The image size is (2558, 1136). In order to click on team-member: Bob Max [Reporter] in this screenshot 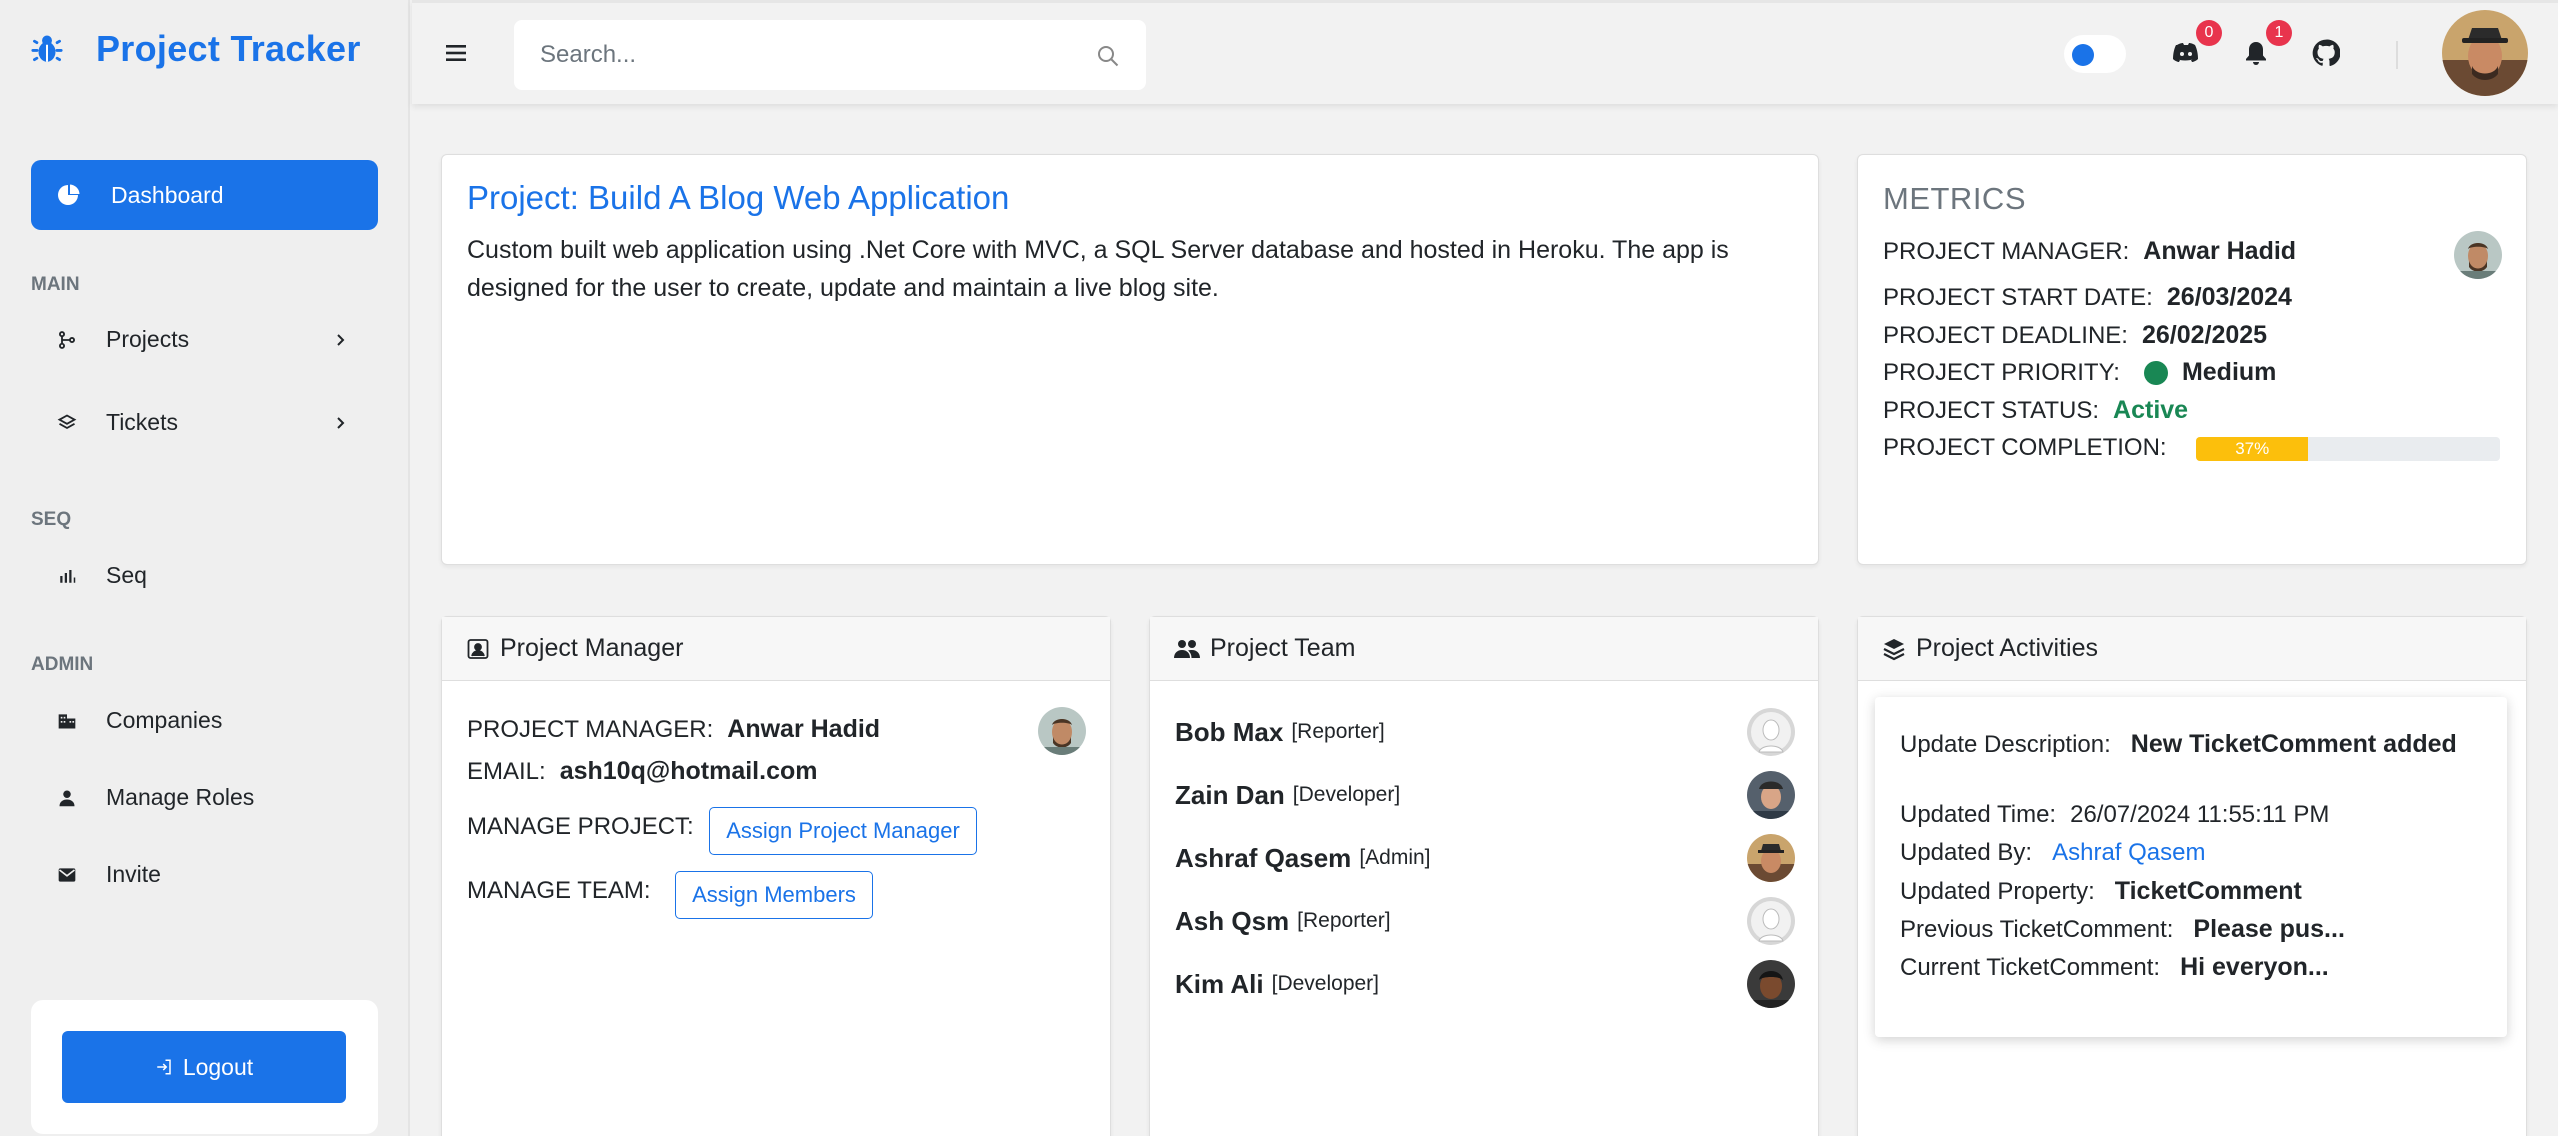, I will do `click(1485, 732)`.